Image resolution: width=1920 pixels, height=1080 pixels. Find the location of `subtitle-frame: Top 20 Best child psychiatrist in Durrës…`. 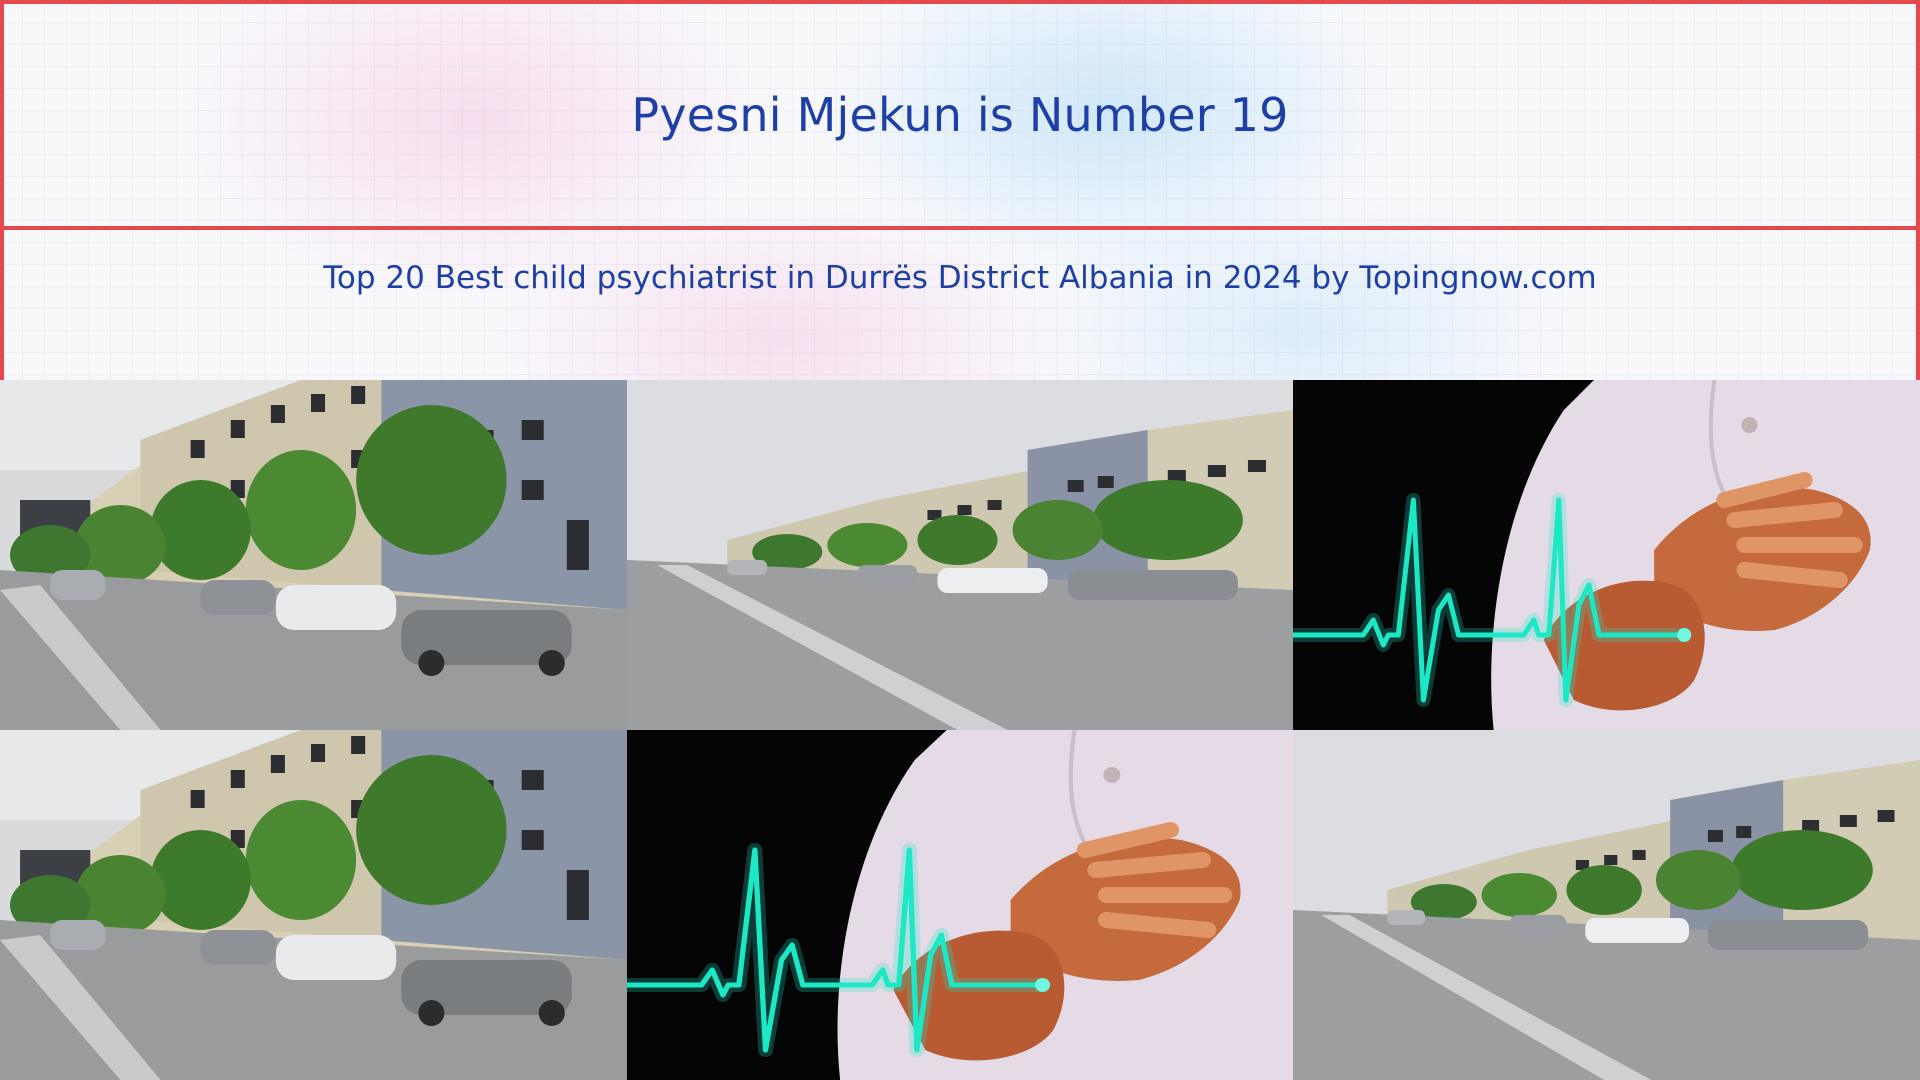

subtitle-frame: Top 20 Best child psychiatrist in Durrës… is located at coordinates (960, 303).